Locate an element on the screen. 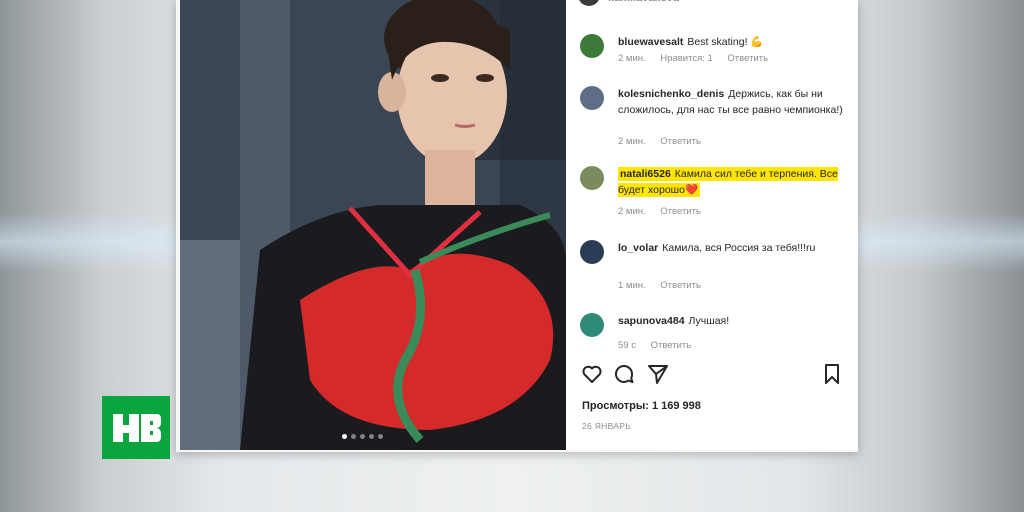  comment-username: lo_volar is located at coordinates (638, 248).